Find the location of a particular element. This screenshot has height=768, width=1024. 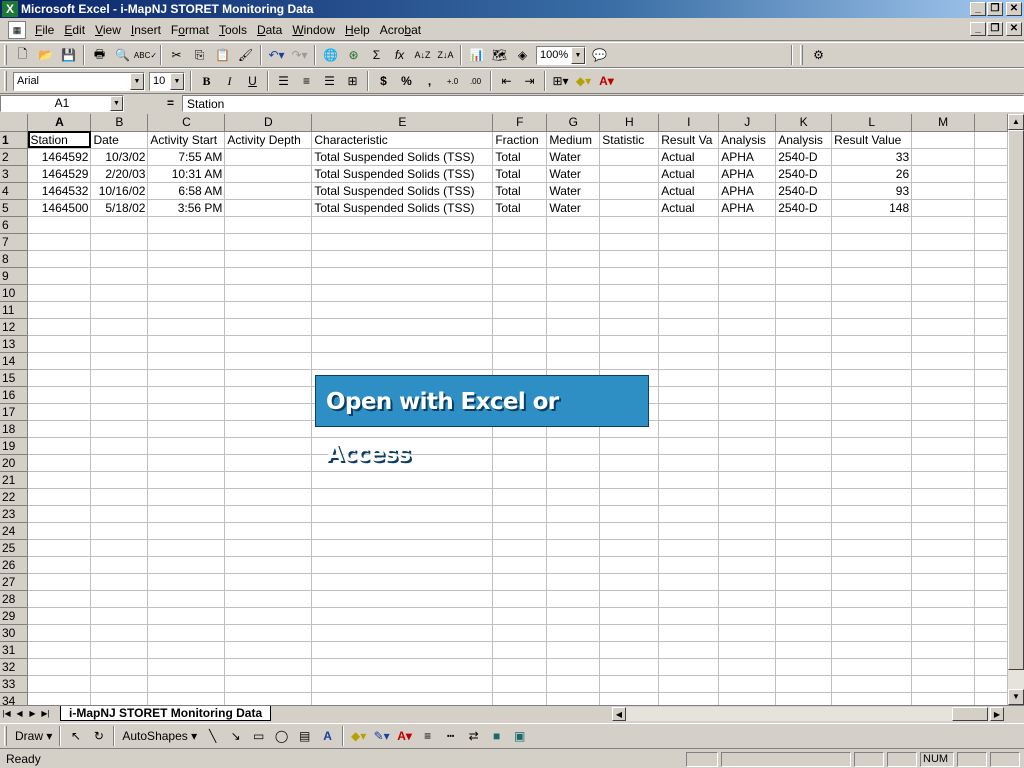

scroll-down-icon: ▼ is located at coordinates (1016, 697).